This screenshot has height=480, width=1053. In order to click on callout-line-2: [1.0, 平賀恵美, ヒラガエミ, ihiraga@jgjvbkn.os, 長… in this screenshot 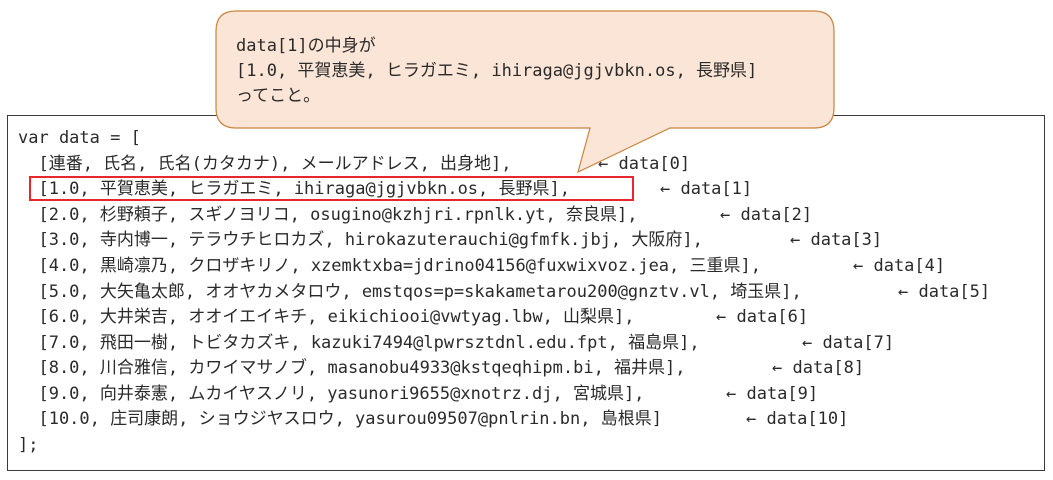, I will do `click(497, 71)`.